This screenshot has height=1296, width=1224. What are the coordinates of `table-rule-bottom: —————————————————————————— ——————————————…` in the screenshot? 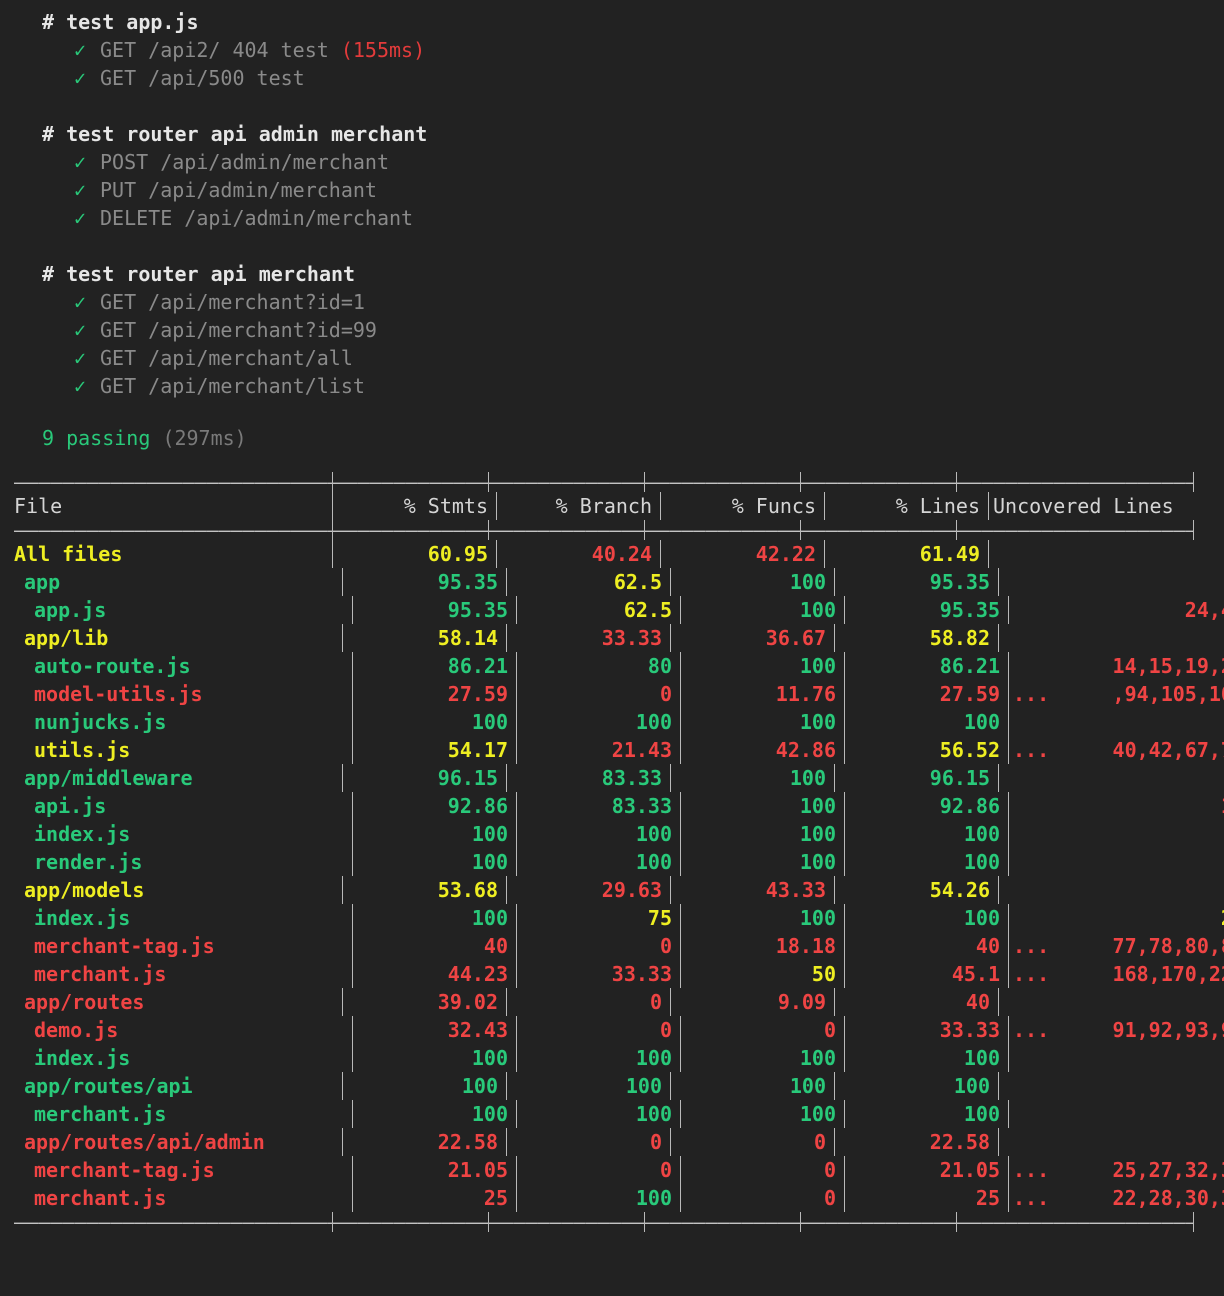 It's located at (612, 1222).